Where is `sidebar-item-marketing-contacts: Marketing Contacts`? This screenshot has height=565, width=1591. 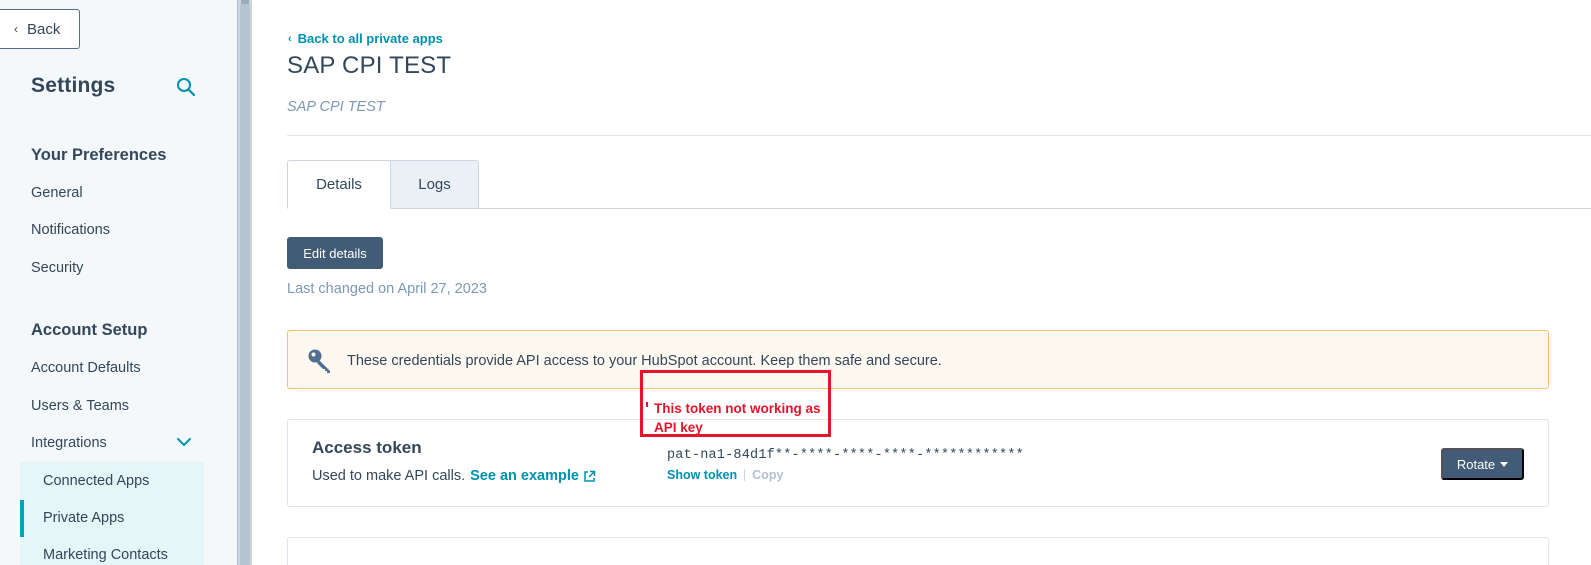 sidebar-item-marketing-contacts: Marketing Contacts is located at coordinates (105, 555).